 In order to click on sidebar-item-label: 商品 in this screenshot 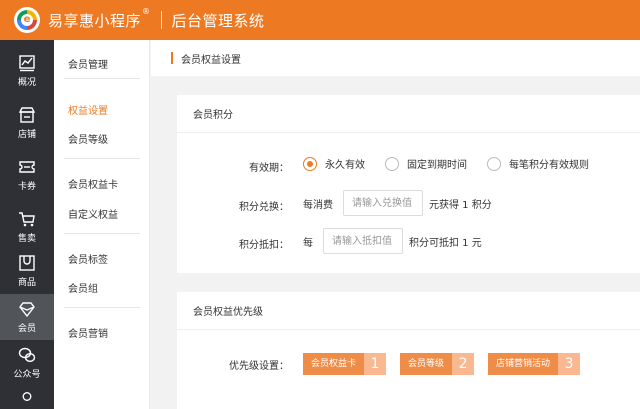, I will do `click(26, 283)`.